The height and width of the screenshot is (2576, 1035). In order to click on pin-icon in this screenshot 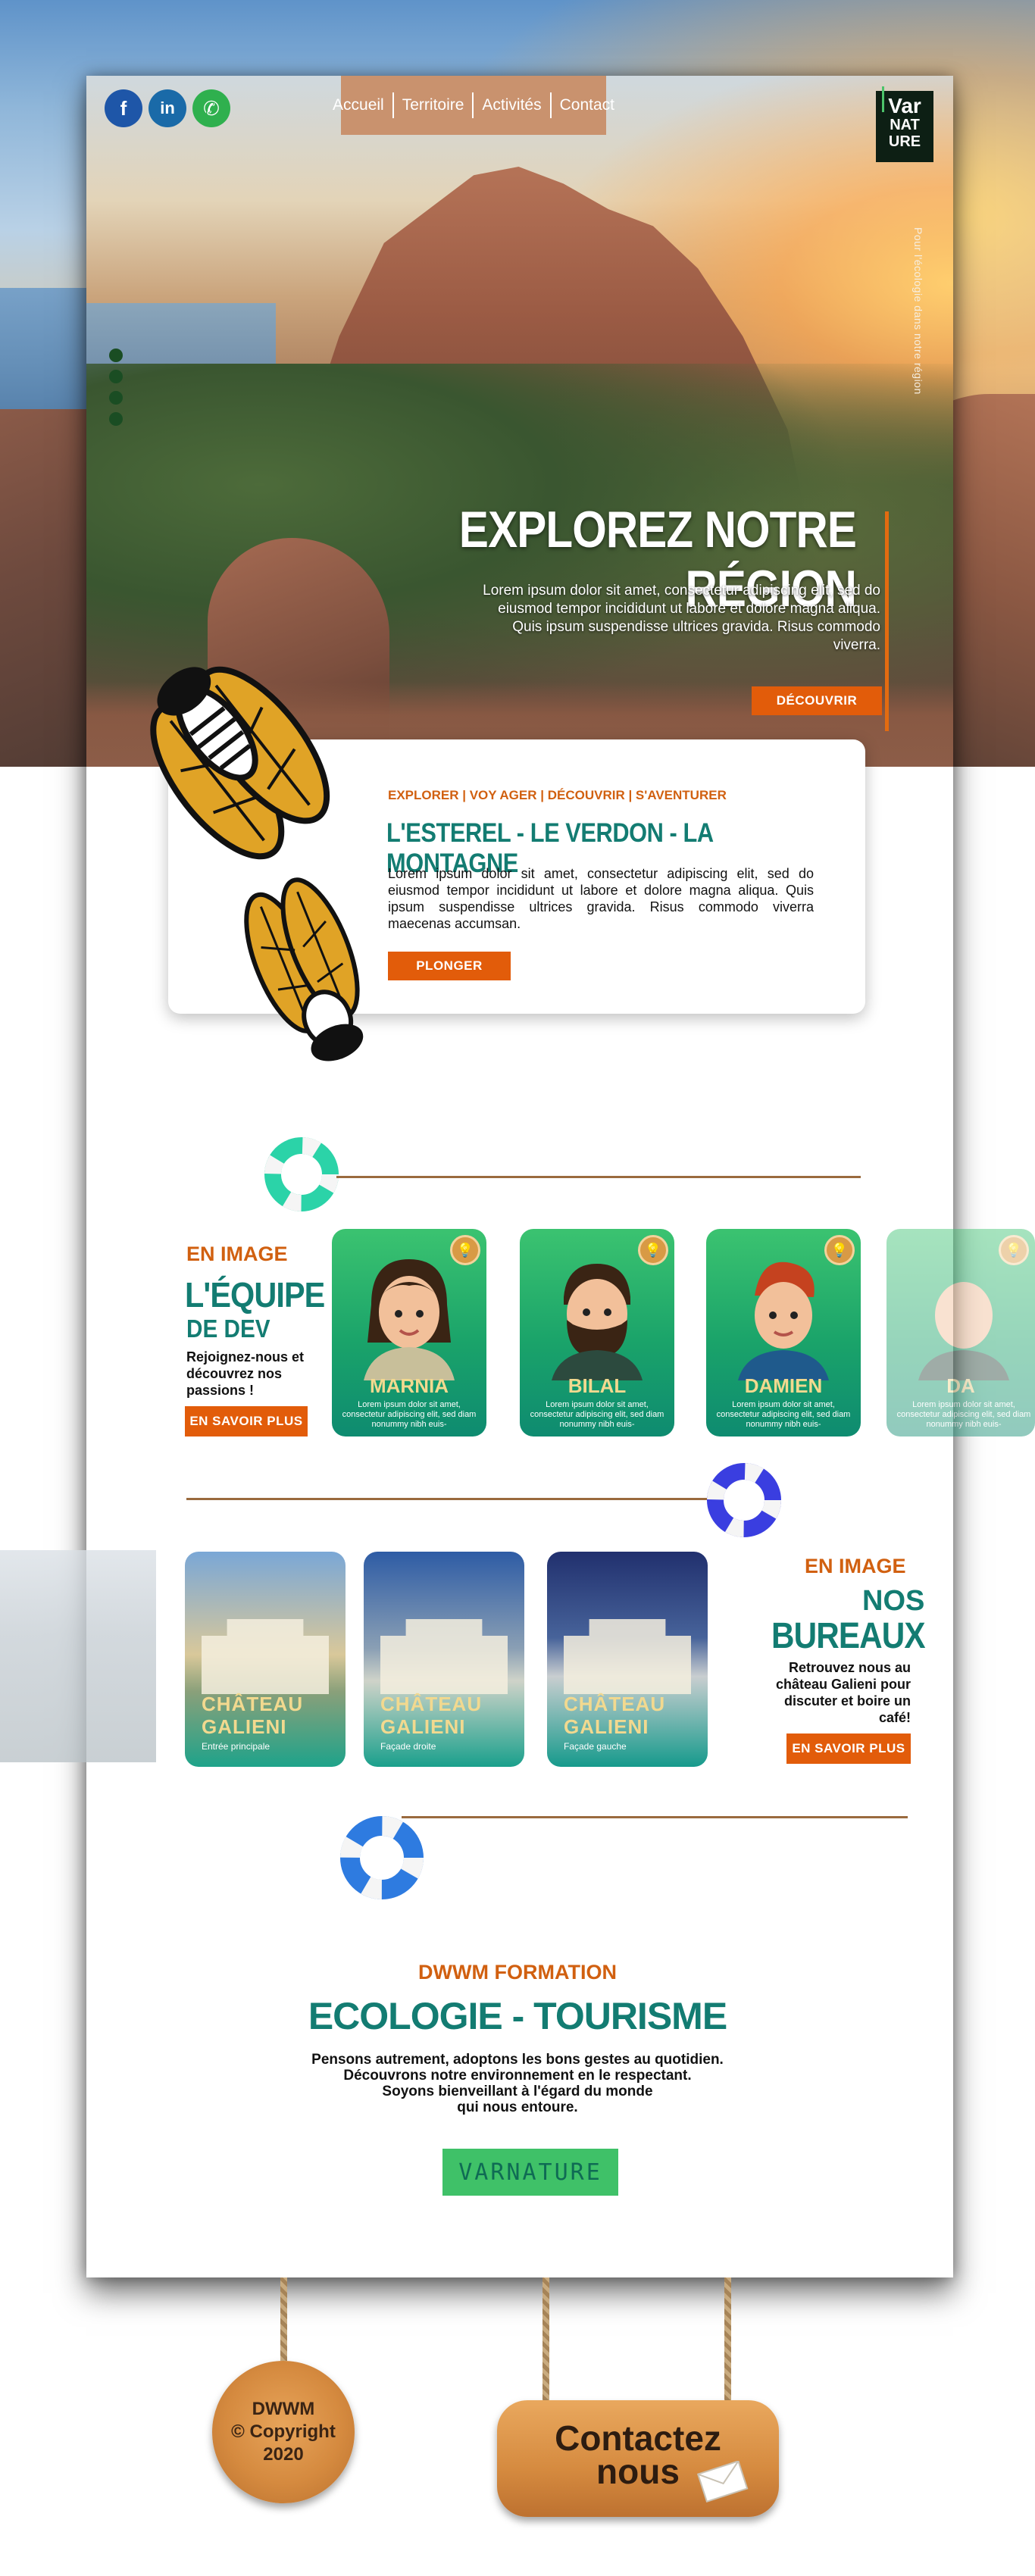, I will do `click(886, 99)`.